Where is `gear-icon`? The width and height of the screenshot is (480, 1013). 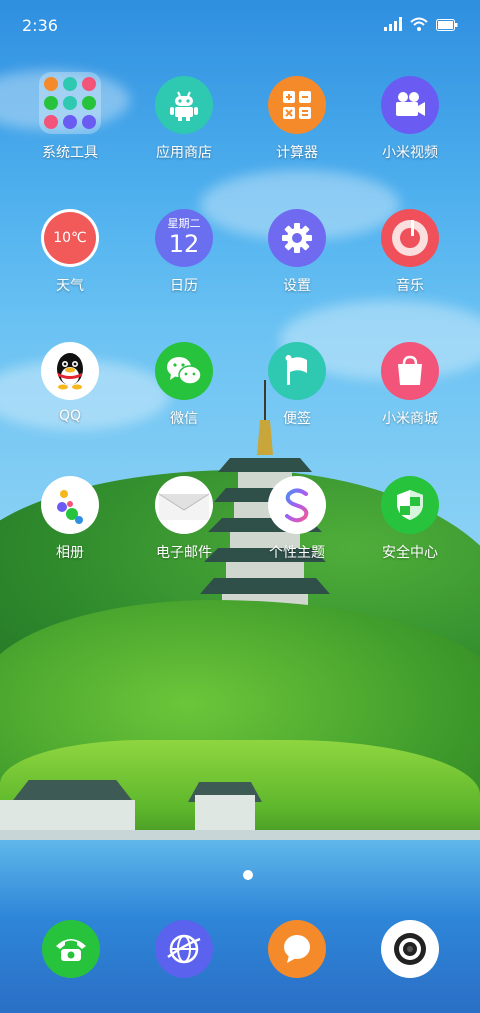
gear-icon is located at coordinates (297, 238).